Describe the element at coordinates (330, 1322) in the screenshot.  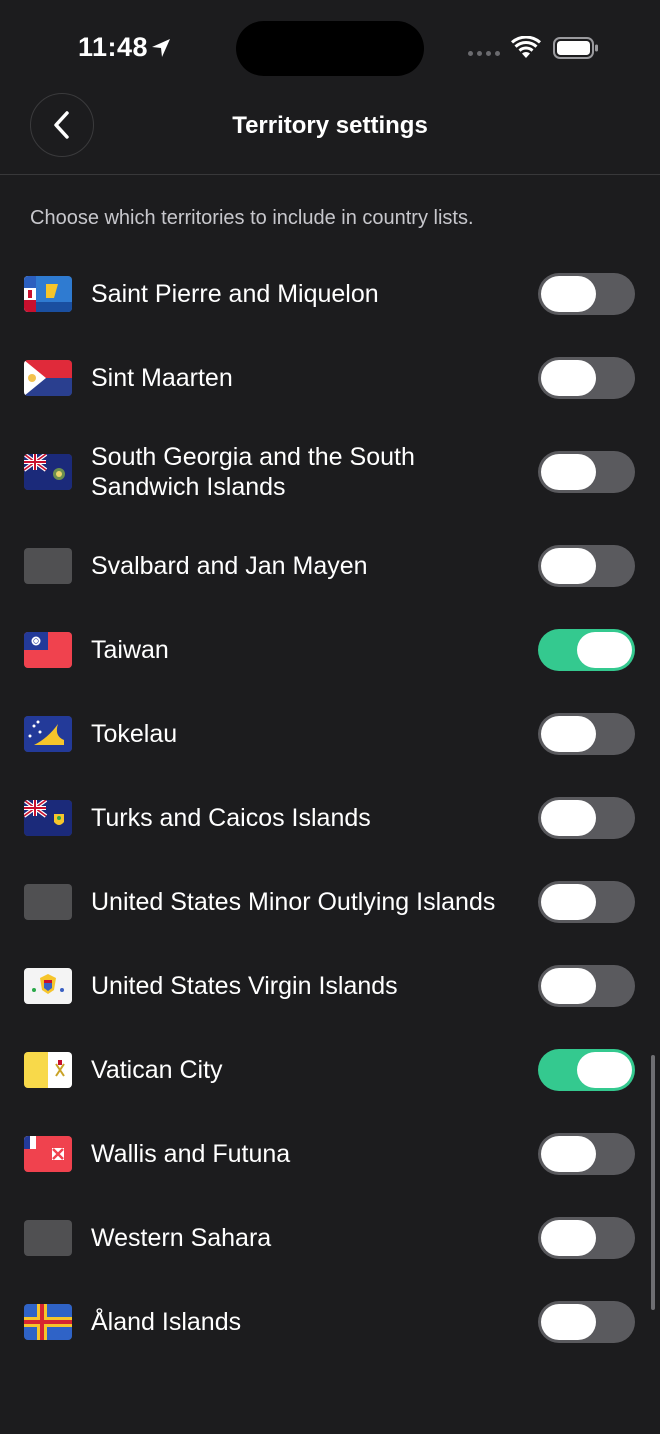
I see `territory-row: Åland Islands` at that location.